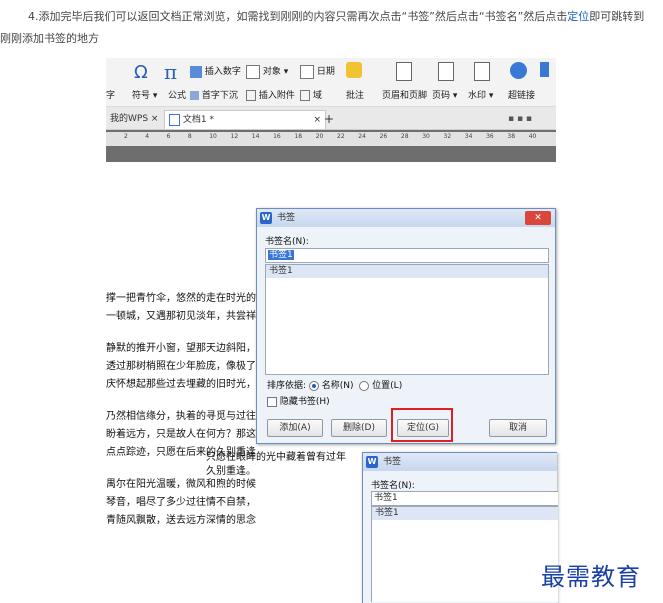  What do you see at coordinates (196, 71) in the screenshot?
I see `number-icon` at bounding box center [196, 71].